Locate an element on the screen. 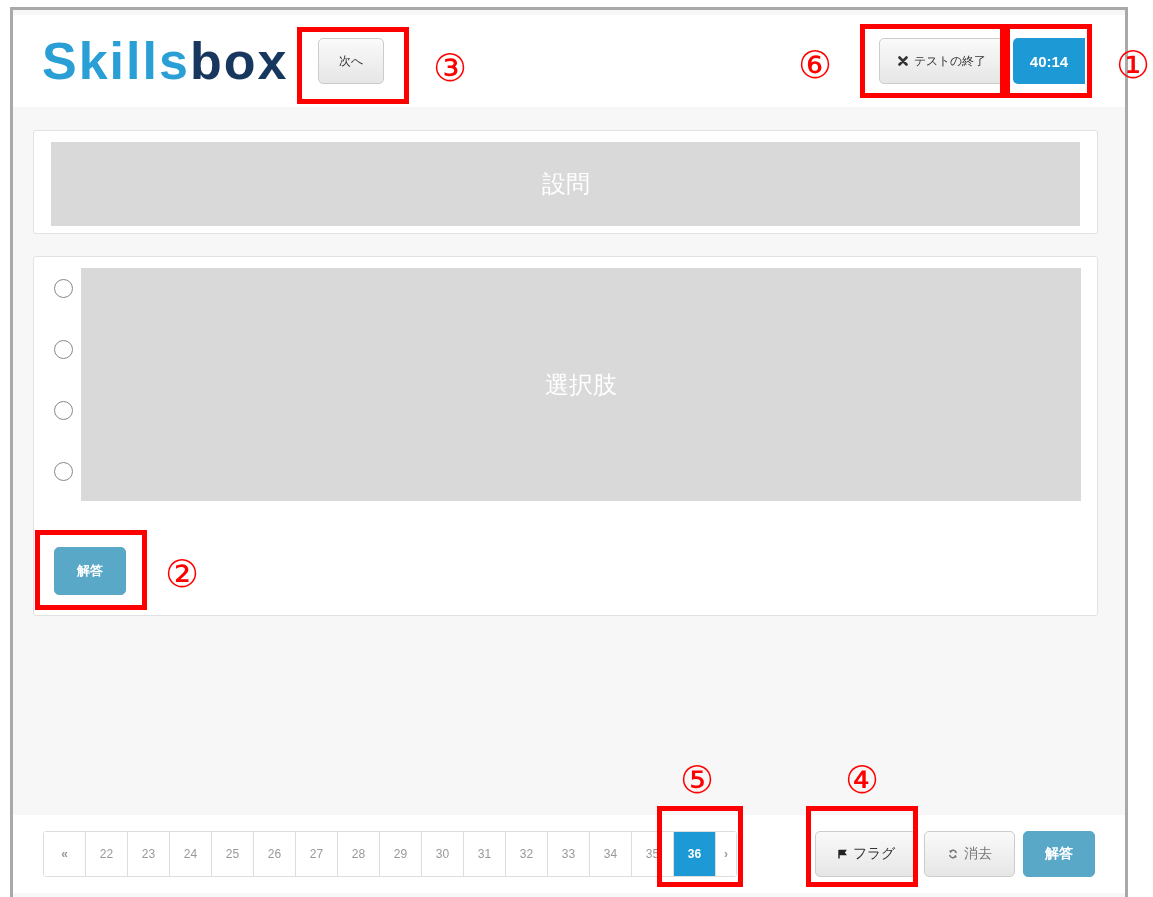 Image resolution: width=1153 pixels, height=897 pixels. flag-button: フラグ is located at coordinates (865, 854).